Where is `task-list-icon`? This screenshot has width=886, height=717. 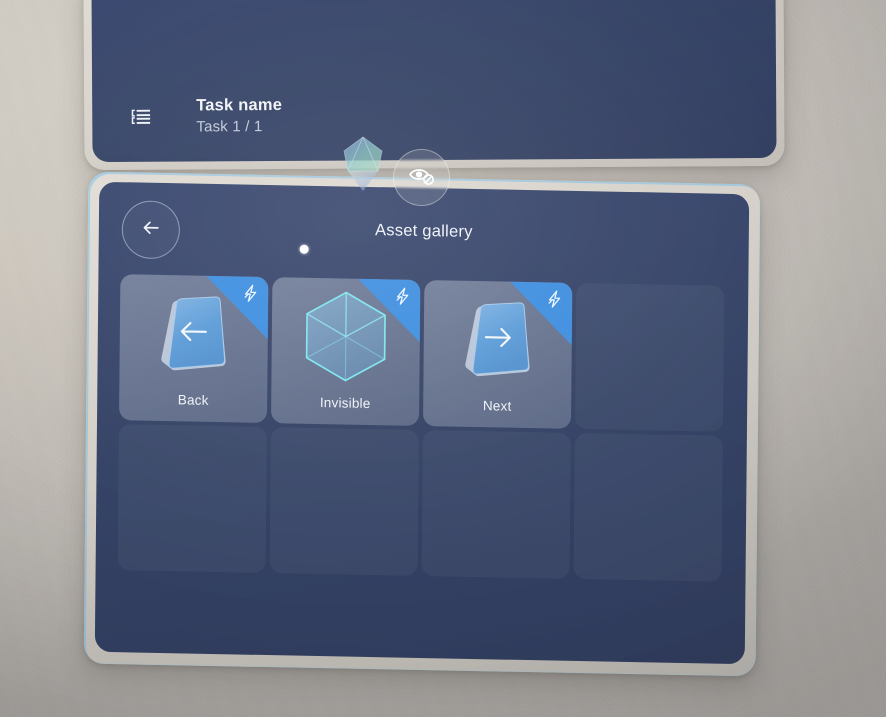
task-list-icon is located at coordinates (141, 116).